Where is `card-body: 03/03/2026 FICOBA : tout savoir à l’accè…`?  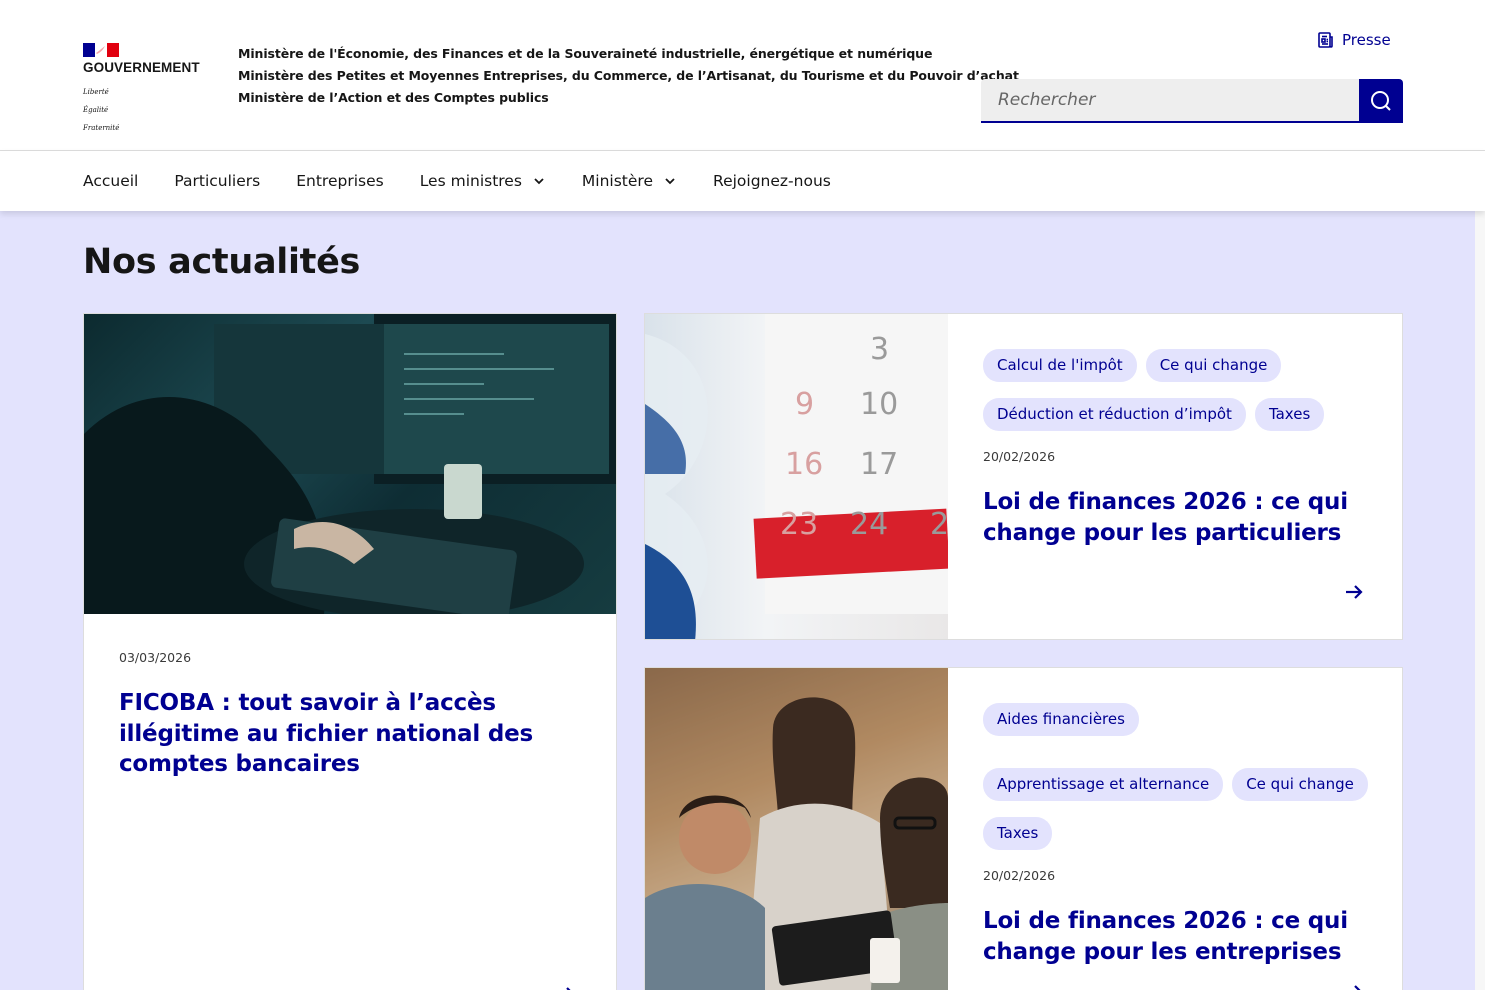 card-body: 03/03/2026 FICOBA : tout savoir à l’accè… is located at coordinates (354, 715).